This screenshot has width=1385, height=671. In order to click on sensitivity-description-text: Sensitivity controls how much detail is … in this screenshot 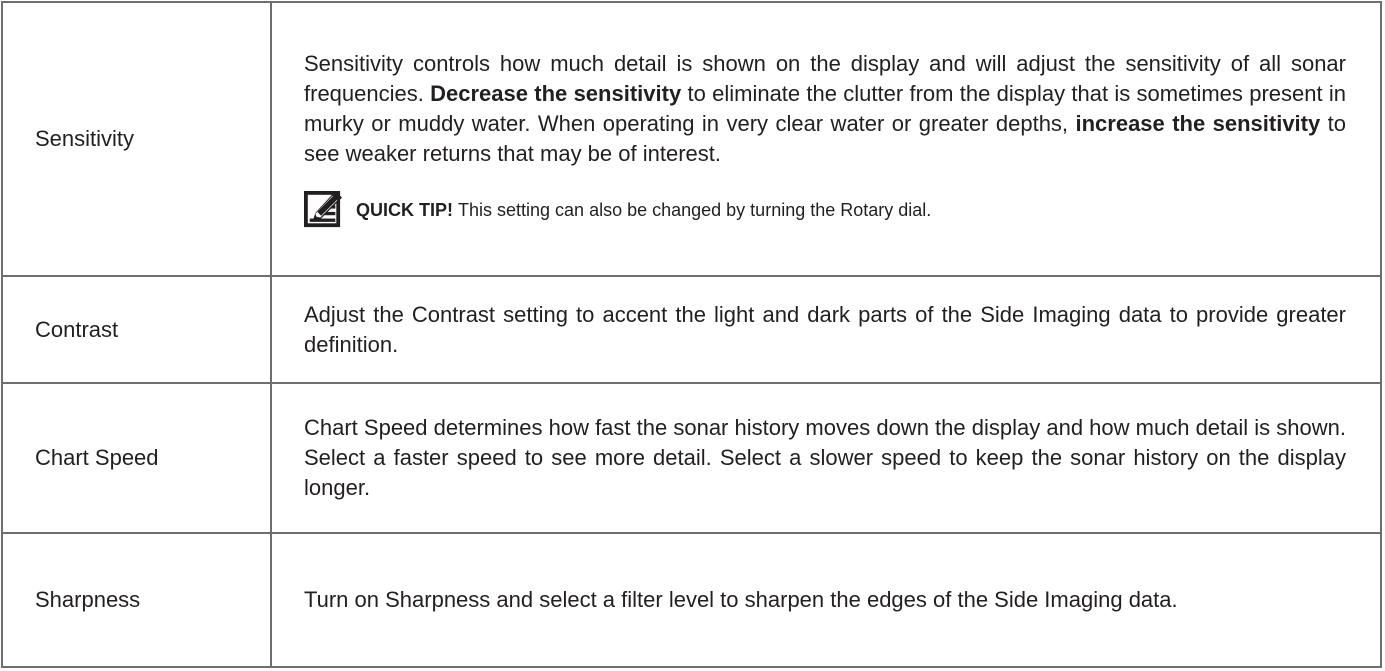, I will do `click(825, 109)`.